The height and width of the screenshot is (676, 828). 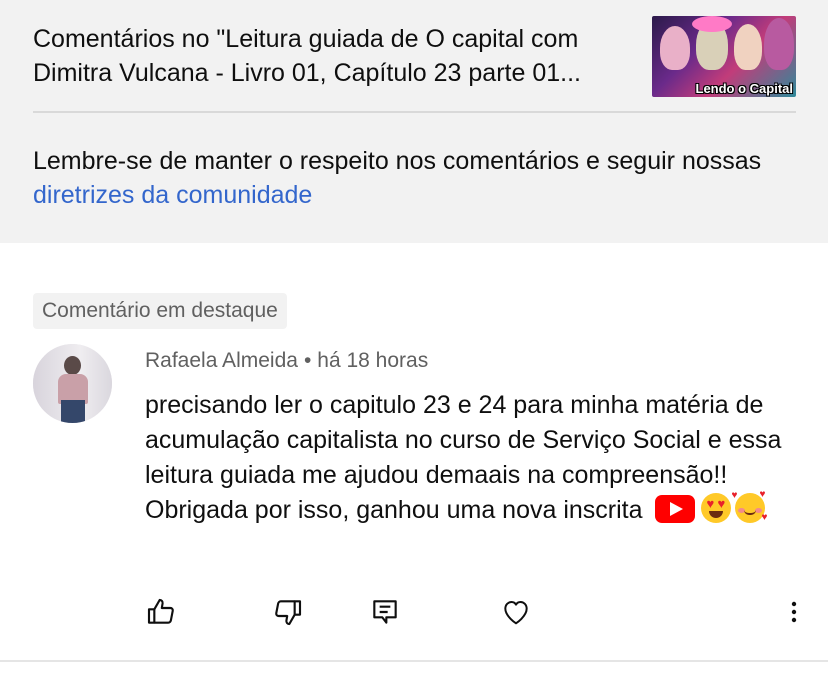 I want to click on highlighted-comment-badge: Comentário em destaque, so click(x=160, y=311).